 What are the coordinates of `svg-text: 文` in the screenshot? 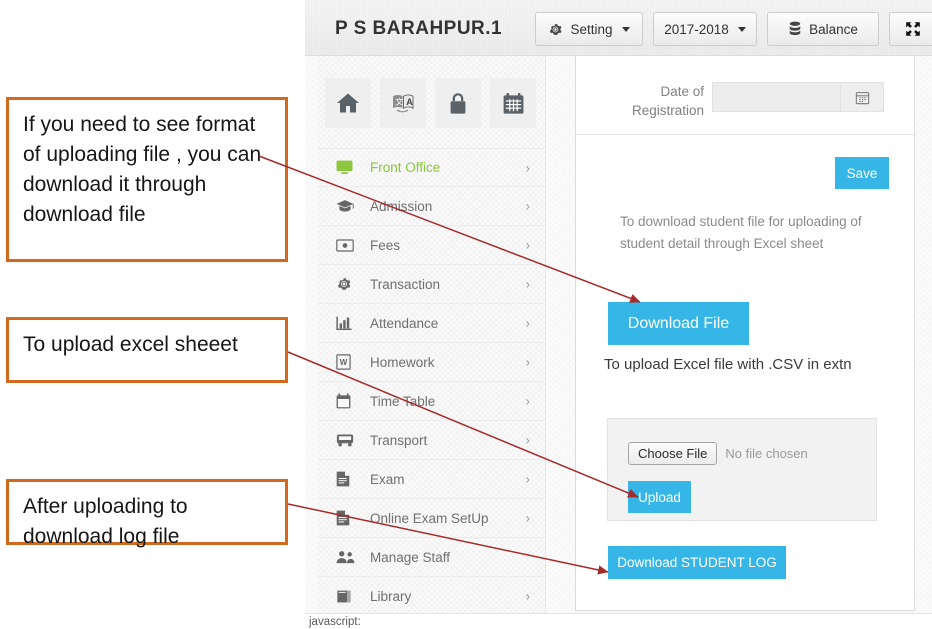 It's located at (399, 102).